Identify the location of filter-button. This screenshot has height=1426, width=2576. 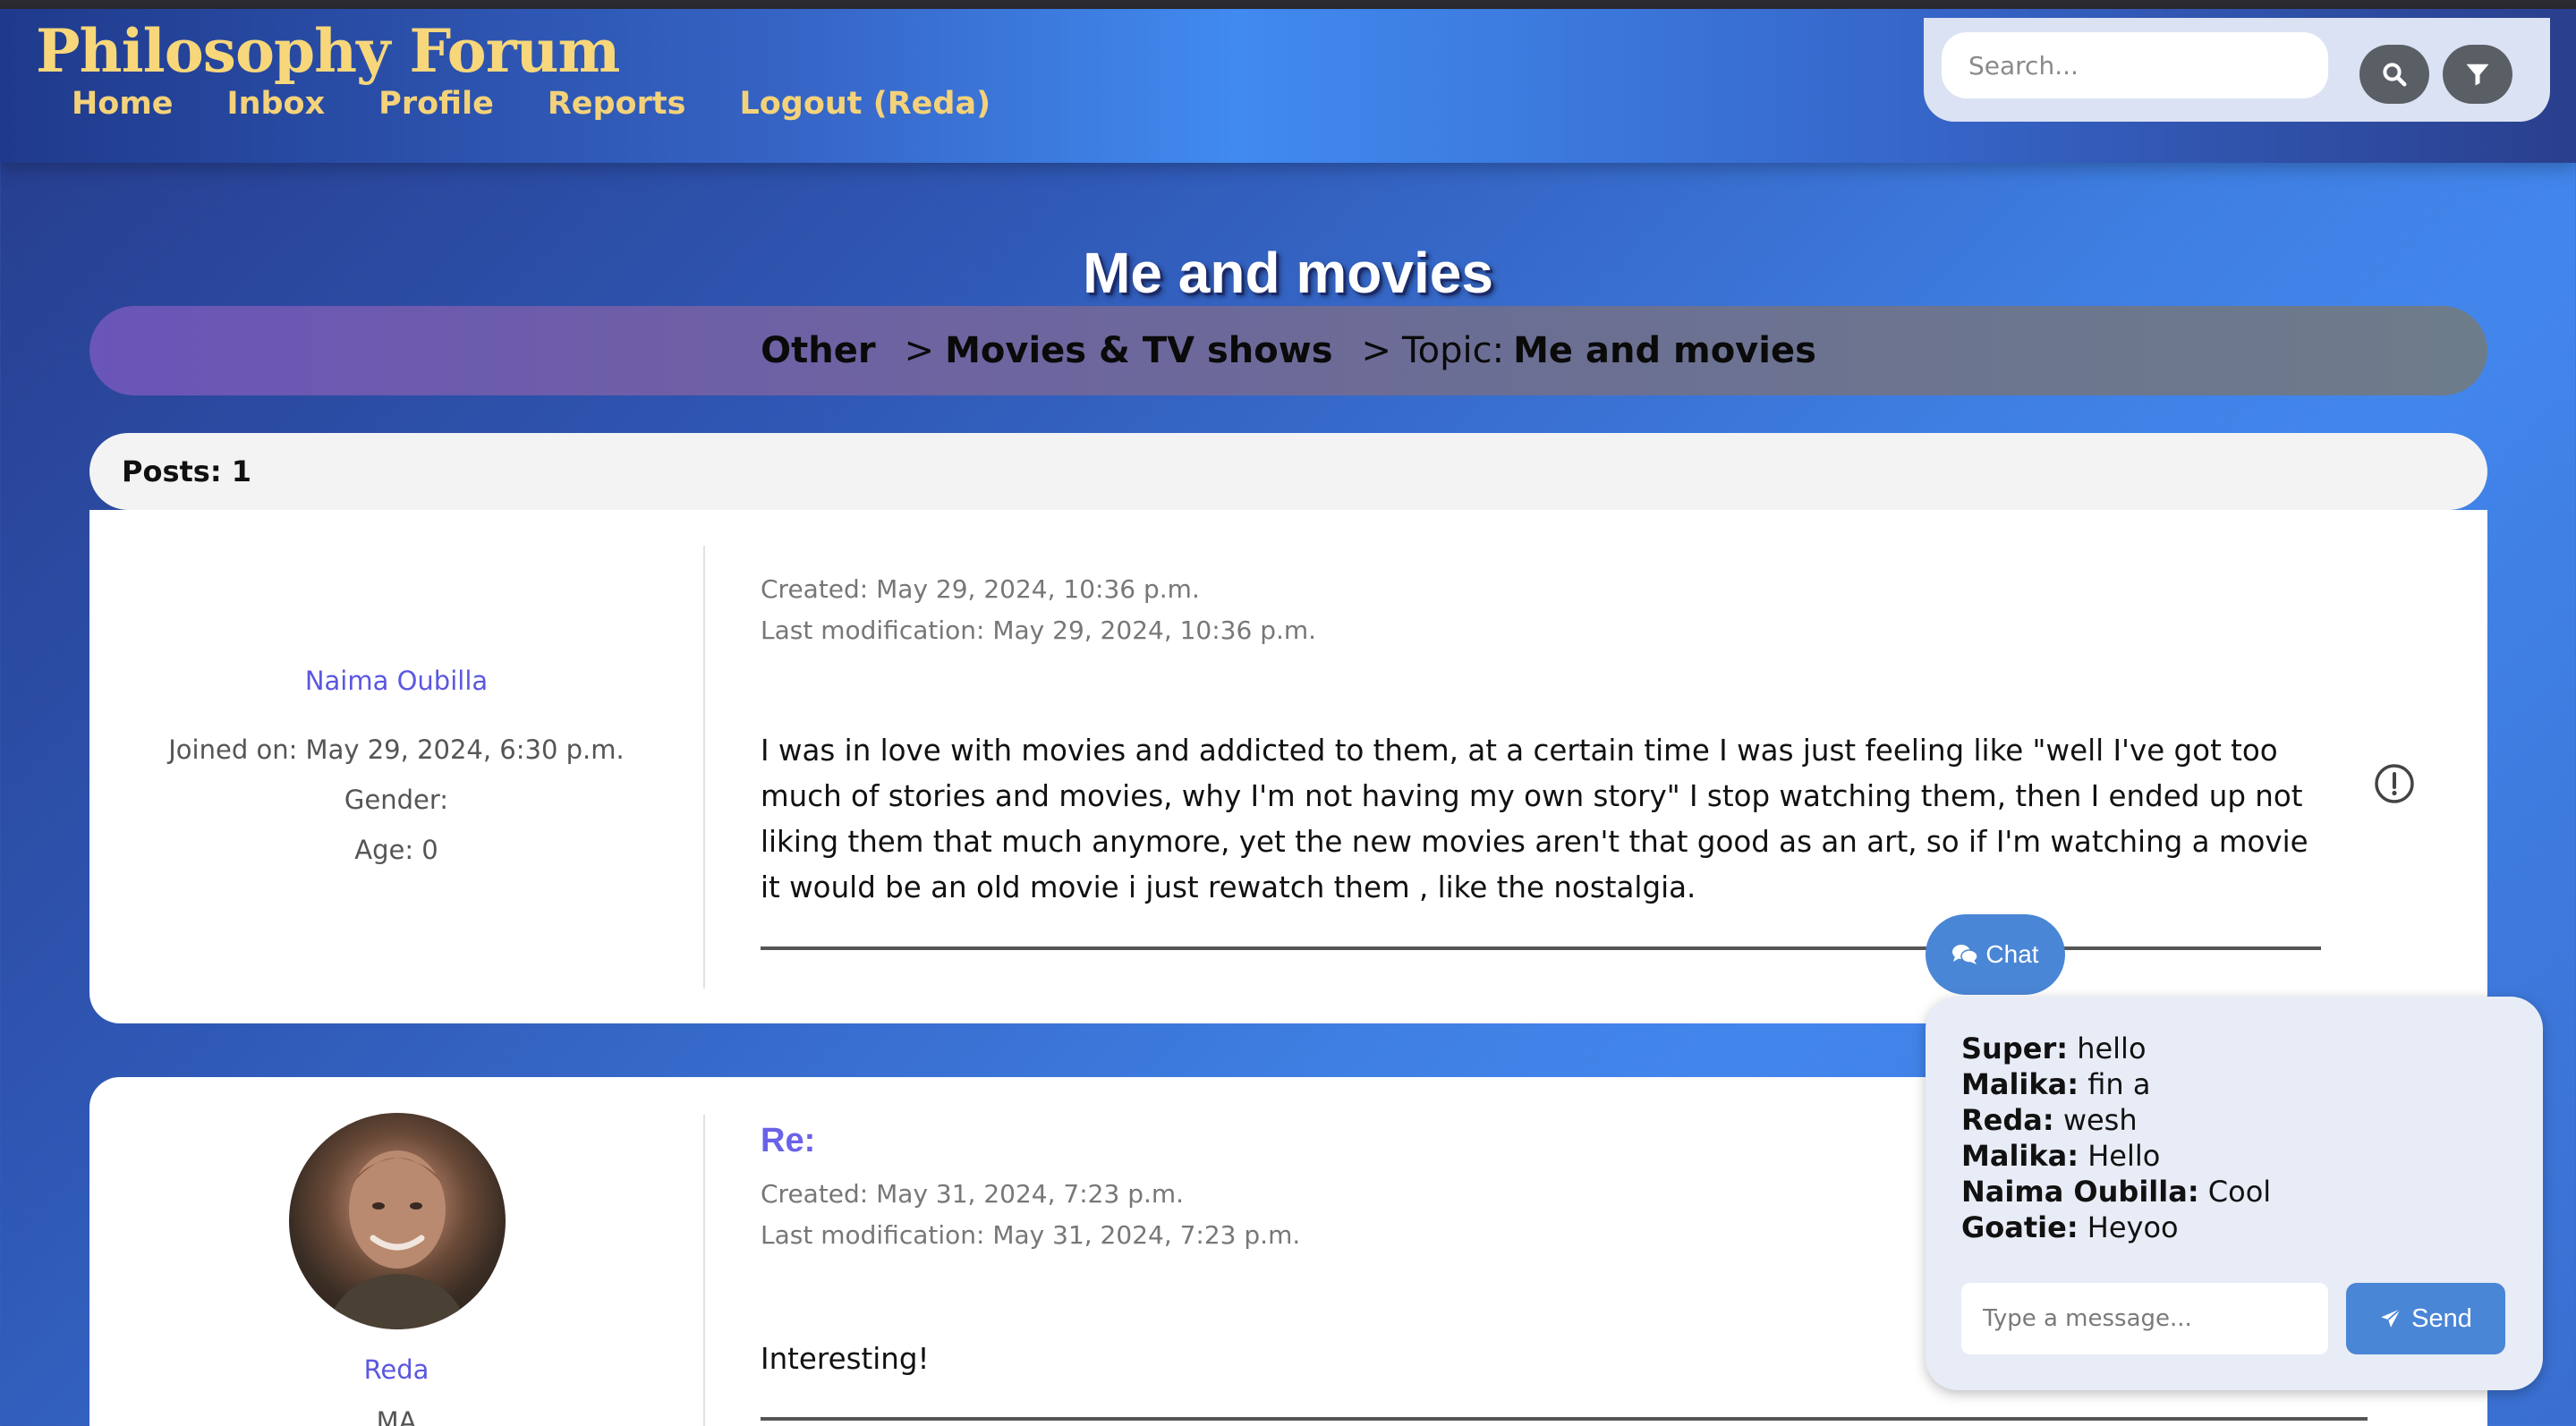
(2477, 75).